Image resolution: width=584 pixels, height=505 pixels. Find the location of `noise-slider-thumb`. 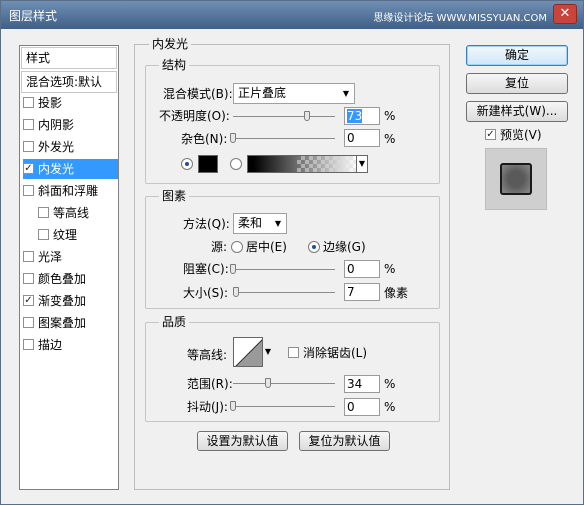

noise-slider-thumb is located at coordinates (233, 138).